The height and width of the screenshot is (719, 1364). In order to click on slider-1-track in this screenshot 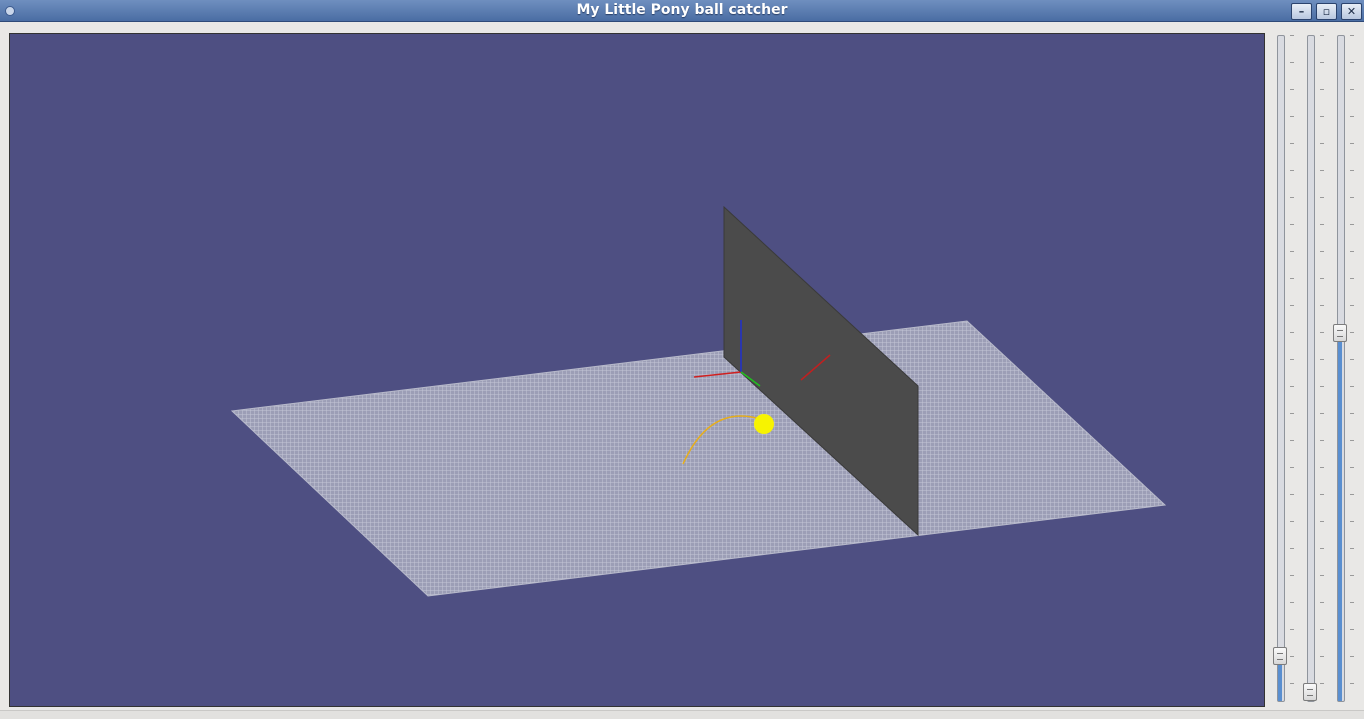, I will do `click(1281, 368)`.